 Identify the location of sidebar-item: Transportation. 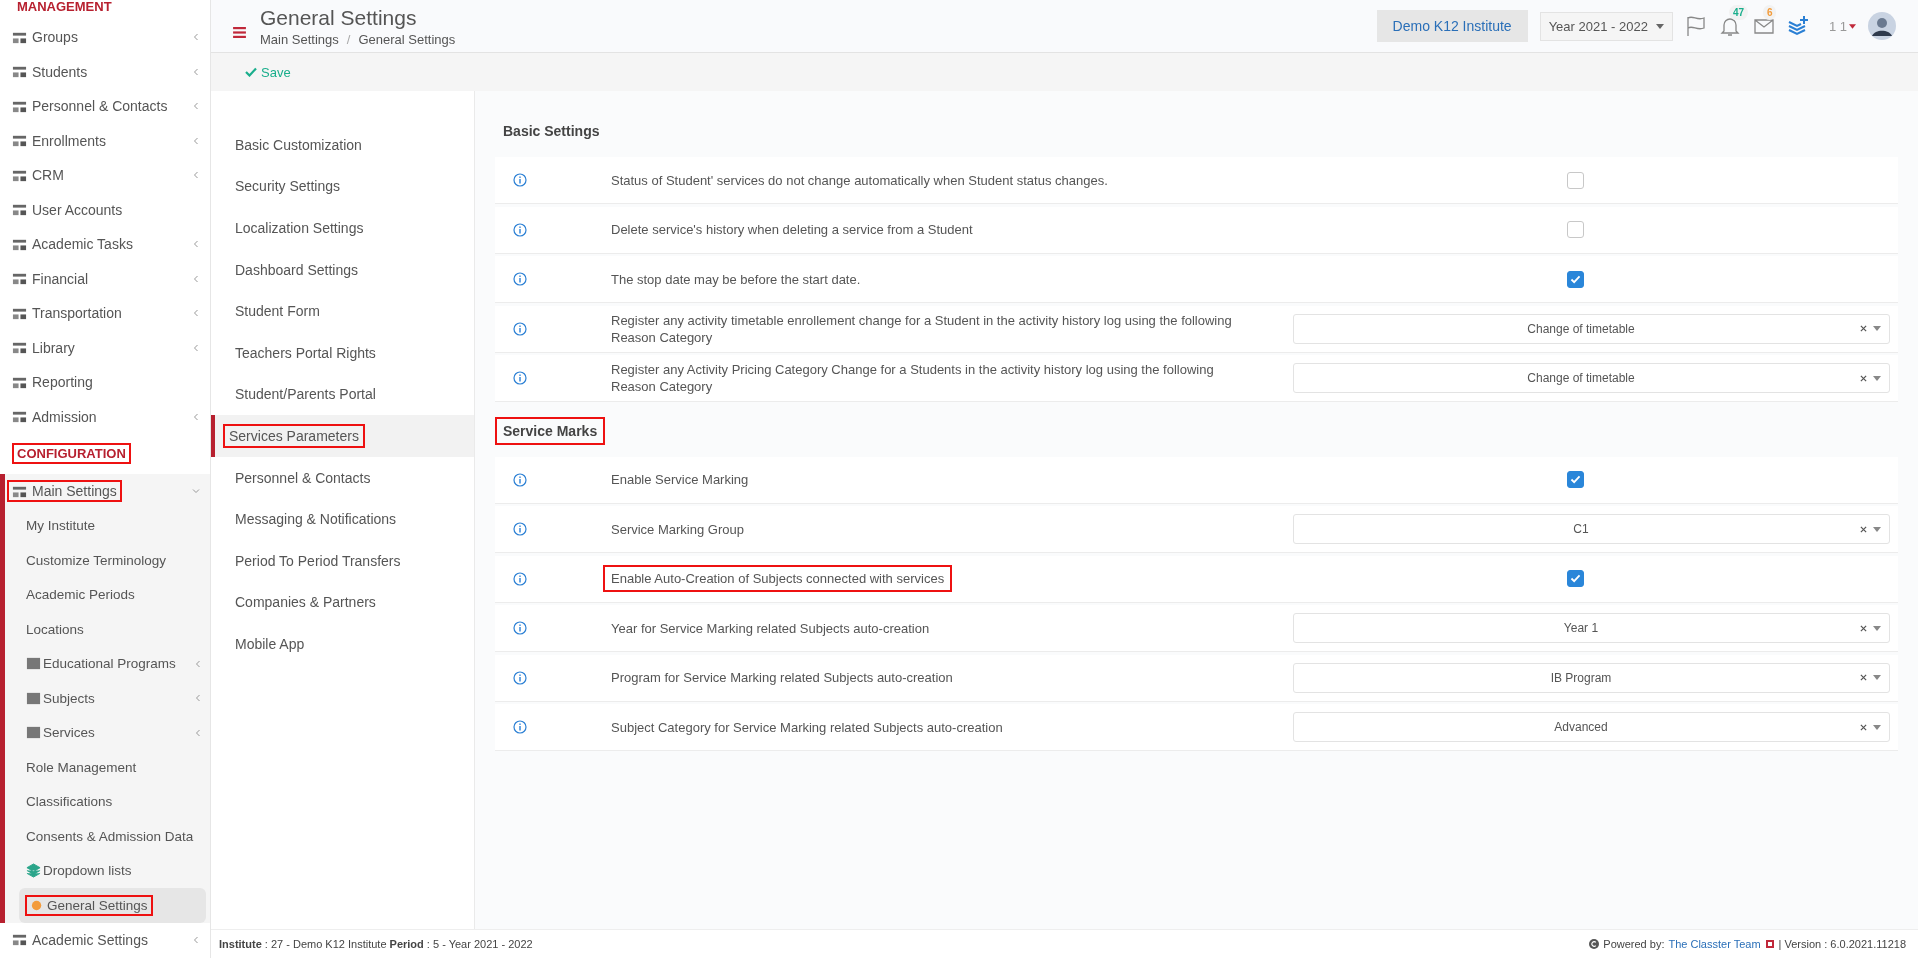
(105, 313).